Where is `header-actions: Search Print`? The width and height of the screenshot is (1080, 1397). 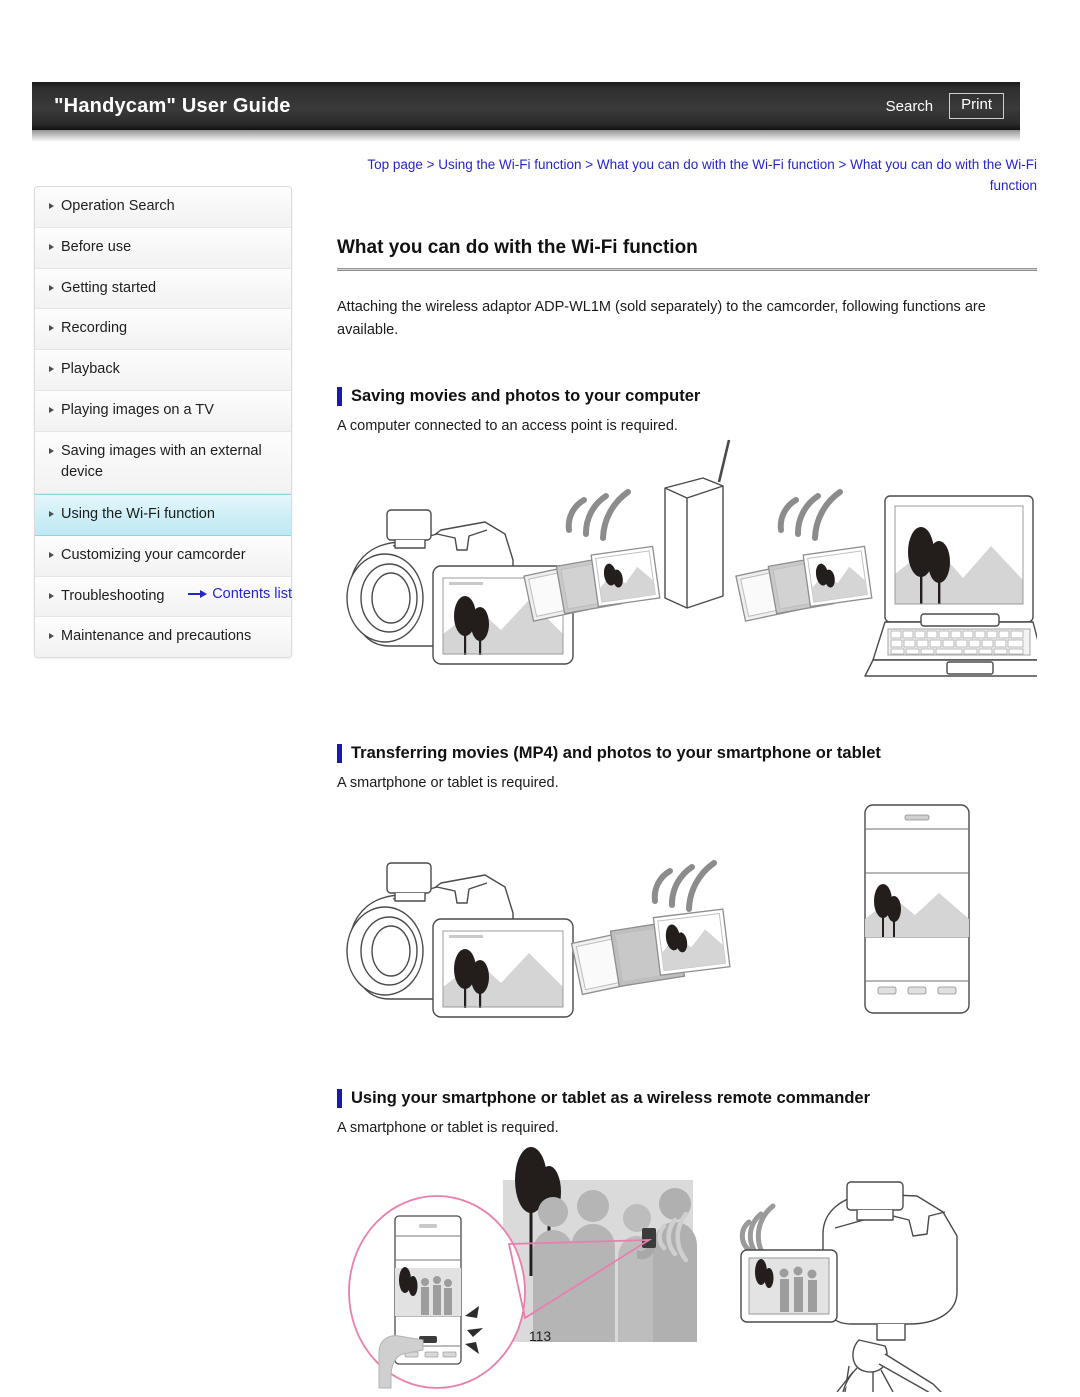
header-actions: Search Print is located at coordinates (945, 106).